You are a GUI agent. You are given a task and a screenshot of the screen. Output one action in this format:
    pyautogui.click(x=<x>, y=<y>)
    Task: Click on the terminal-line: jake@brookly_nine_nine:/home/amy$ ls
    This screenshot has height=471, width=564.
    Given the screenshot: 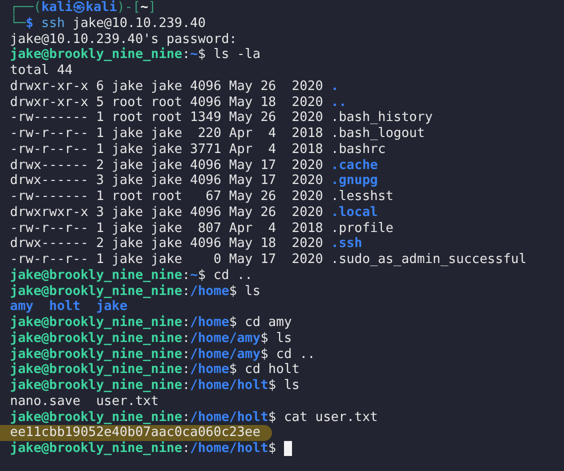 What is the action you would take?
    pyautogui.click(x=151, y=338)
    